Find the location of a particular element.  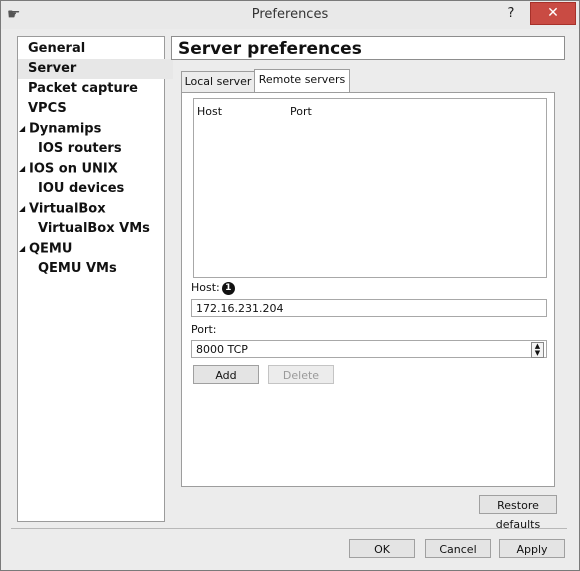

sidebar-item-general: General is located at coordinates (95, 49).